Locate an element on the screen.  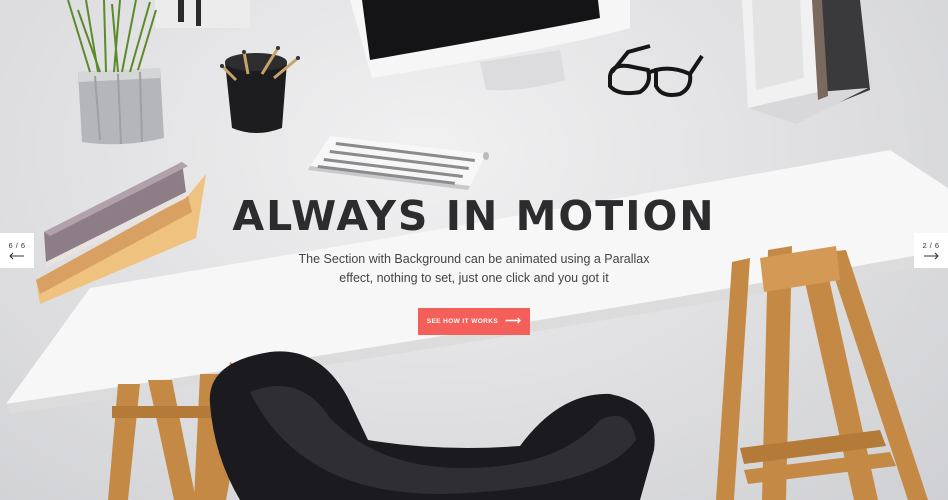
top-books is located at coordinates (202, 14).